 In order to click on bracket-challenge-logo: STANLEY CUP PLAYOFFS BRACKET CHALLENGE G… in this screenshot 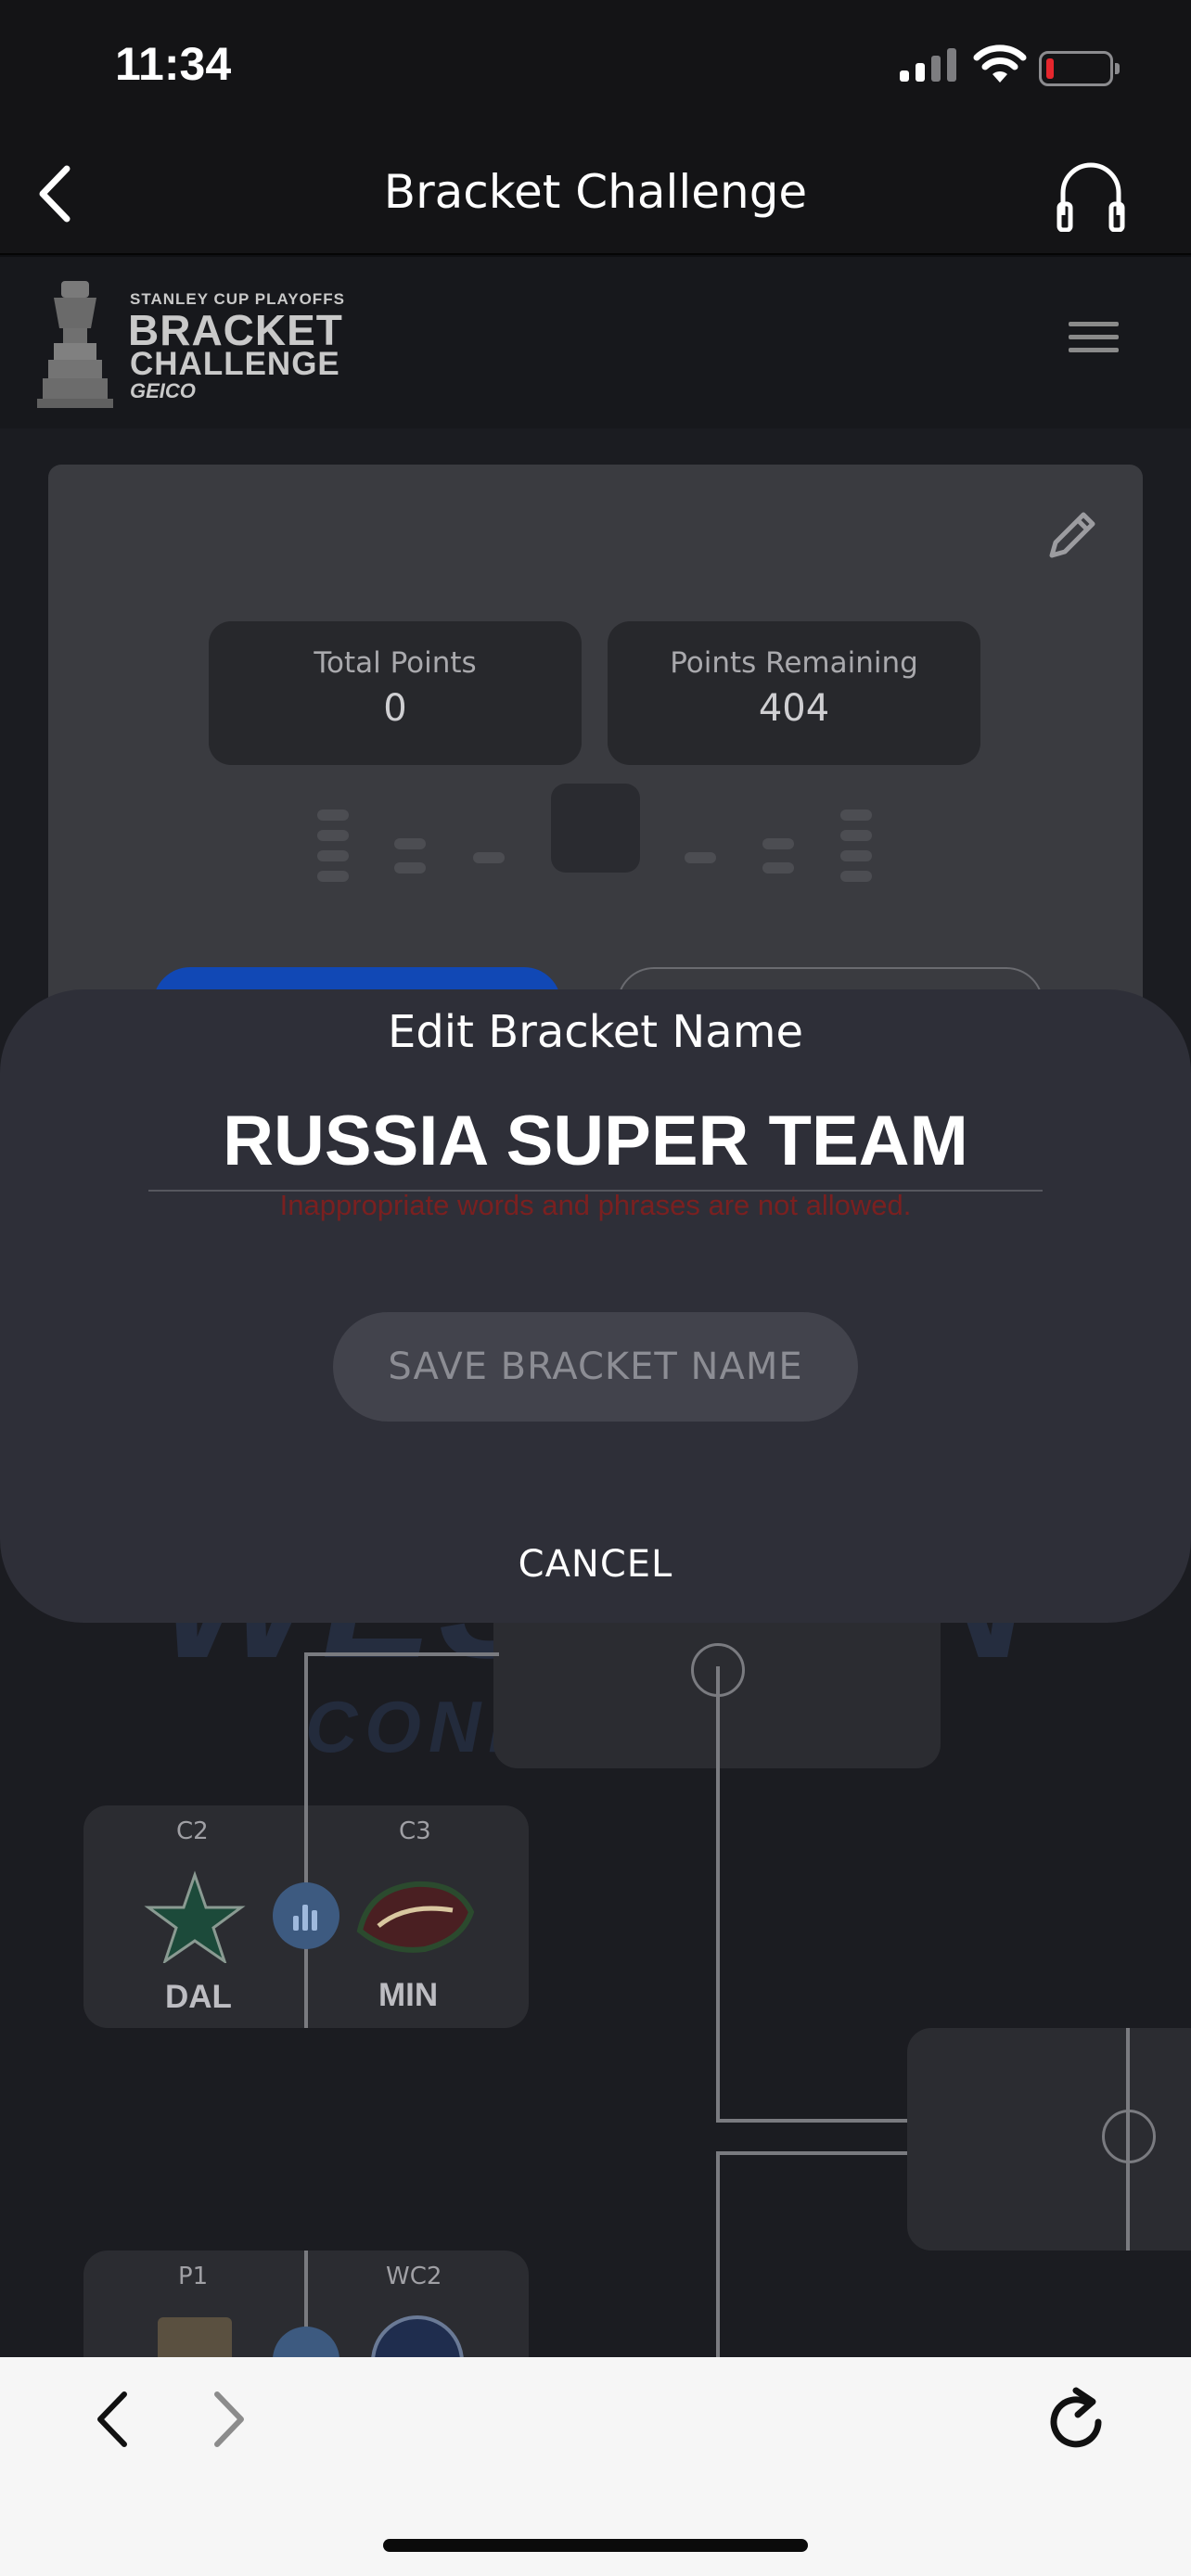, I will do `click(195, 344)`.